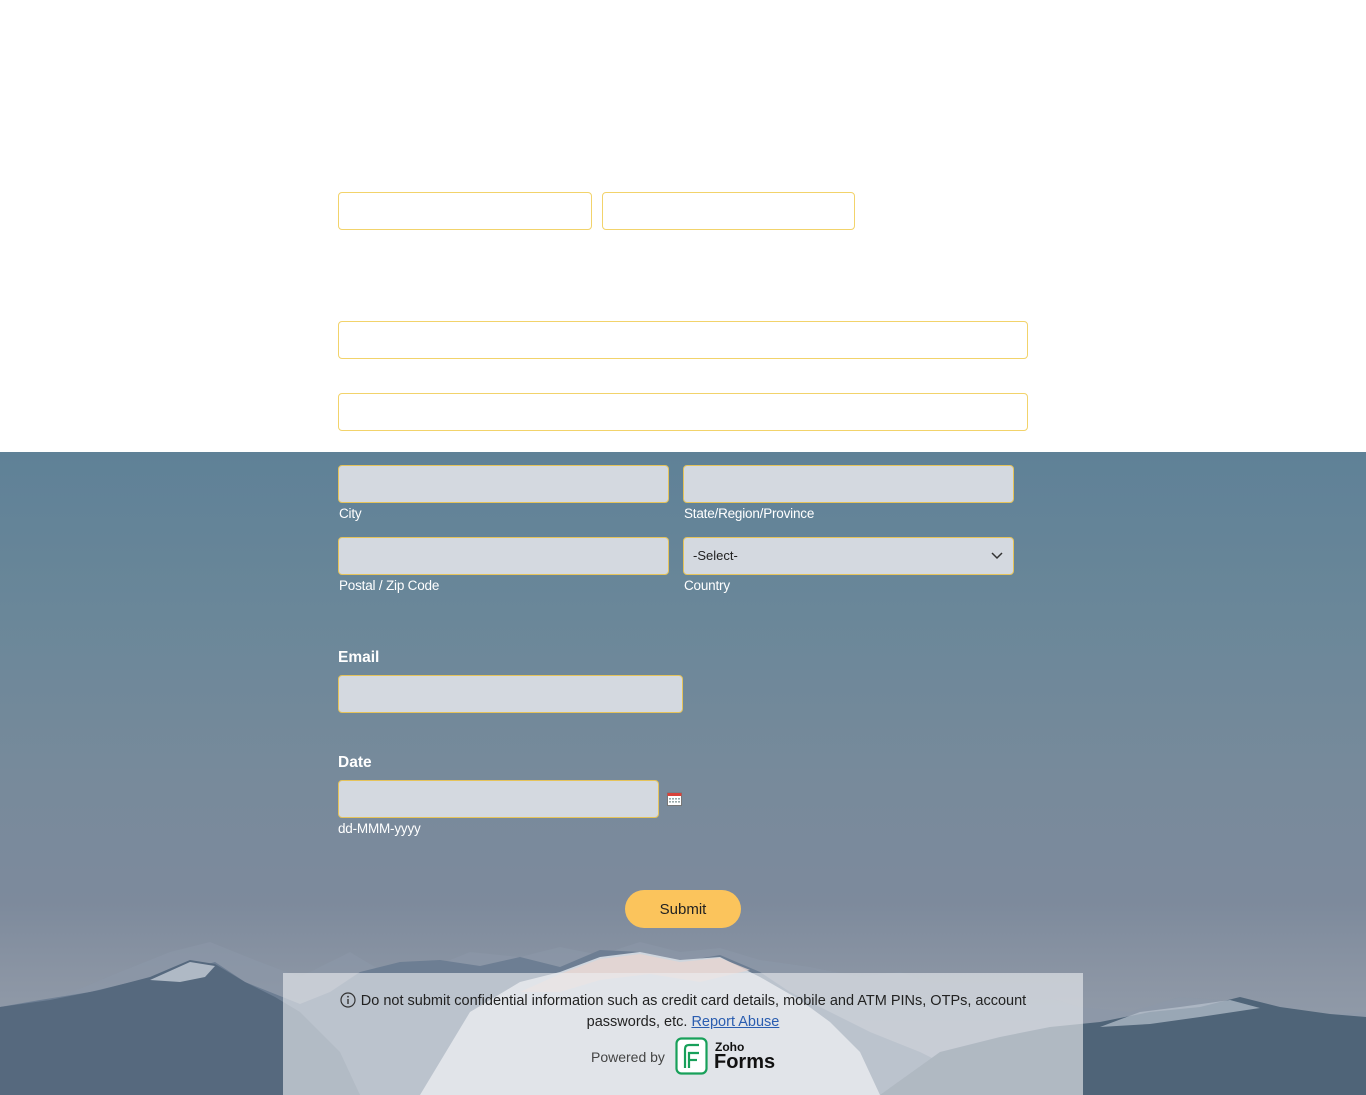 This screenshot has width=1366, height=1095. What do you see at coordinates (355, 762) in the screenshot?
I see `date-label: Date` at bounding box center [355, 762].